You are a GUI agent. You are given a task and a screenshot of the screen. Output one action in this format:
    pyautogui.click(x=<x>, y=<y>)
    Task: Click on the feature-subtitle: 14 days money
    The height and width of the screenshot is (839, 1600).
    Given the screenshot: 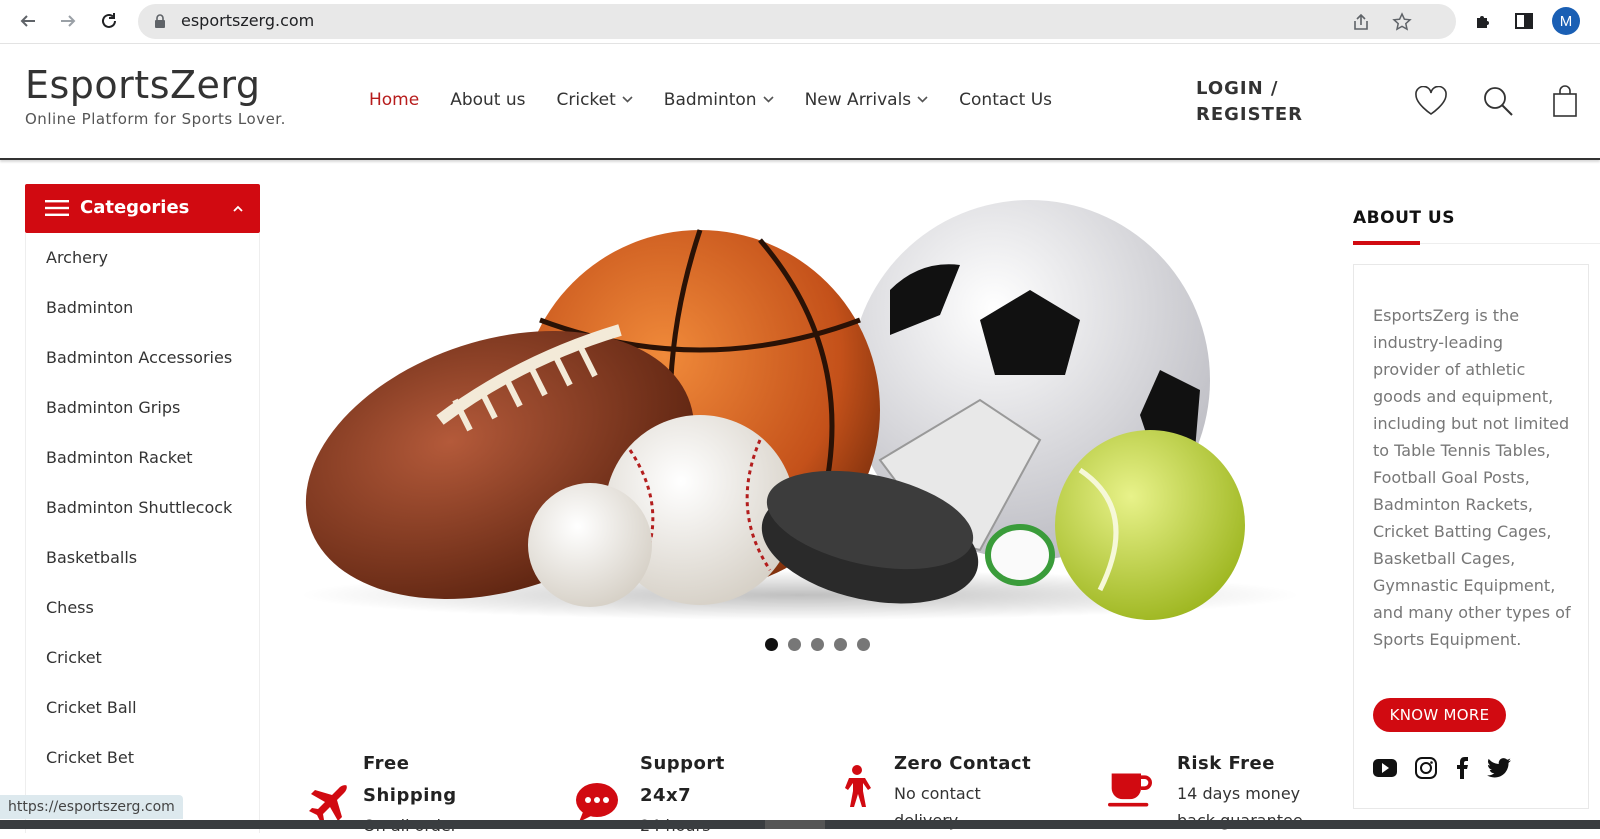 What is the action you would take?
    pyautogui.click(x=1239, y=793)
    